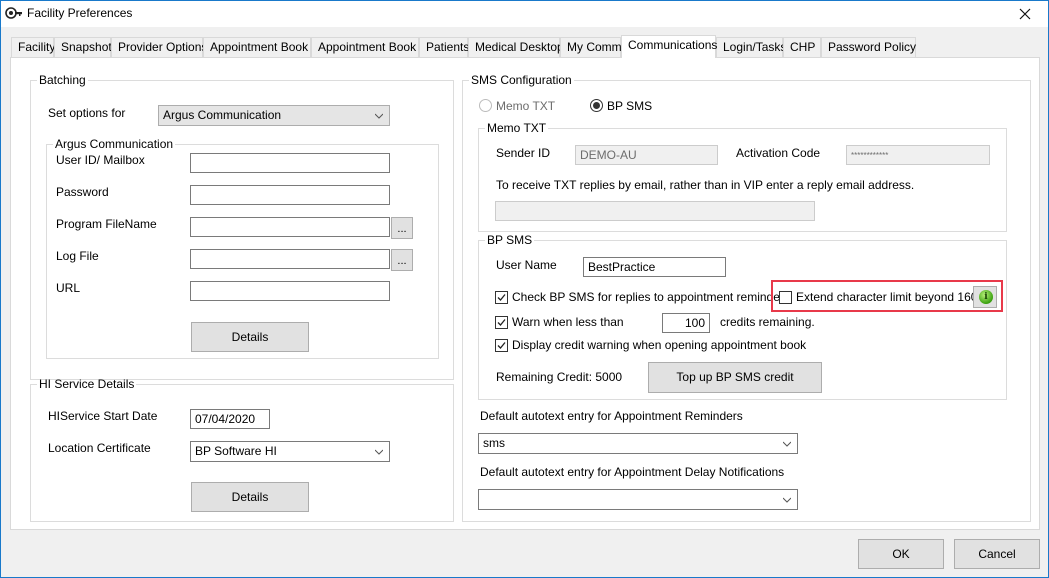  What do you see at coordinates (638, 443) in the screenshot?
I see `reminders-autotext-dropdown: sms` at bounding box center [638, 443].